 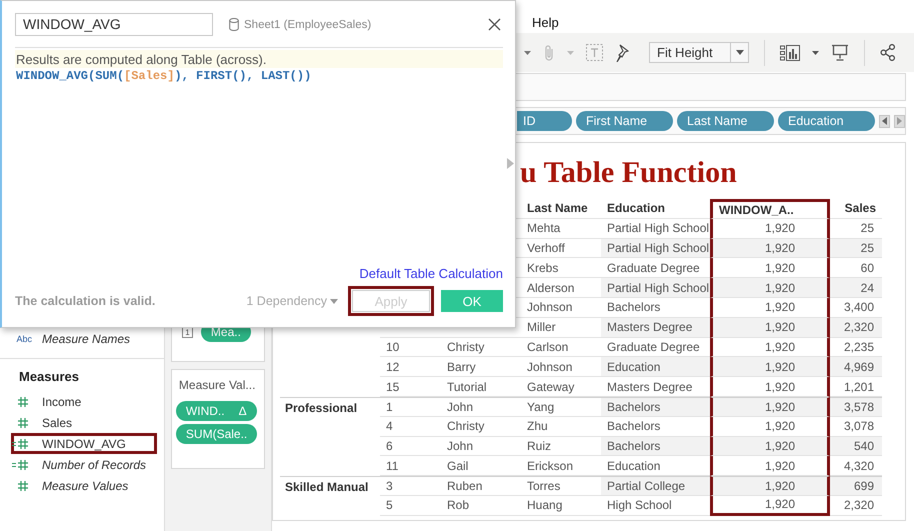 I want to click on data-source-label: Sheet1 (EmployeeSales), so click(x=308, y=24).